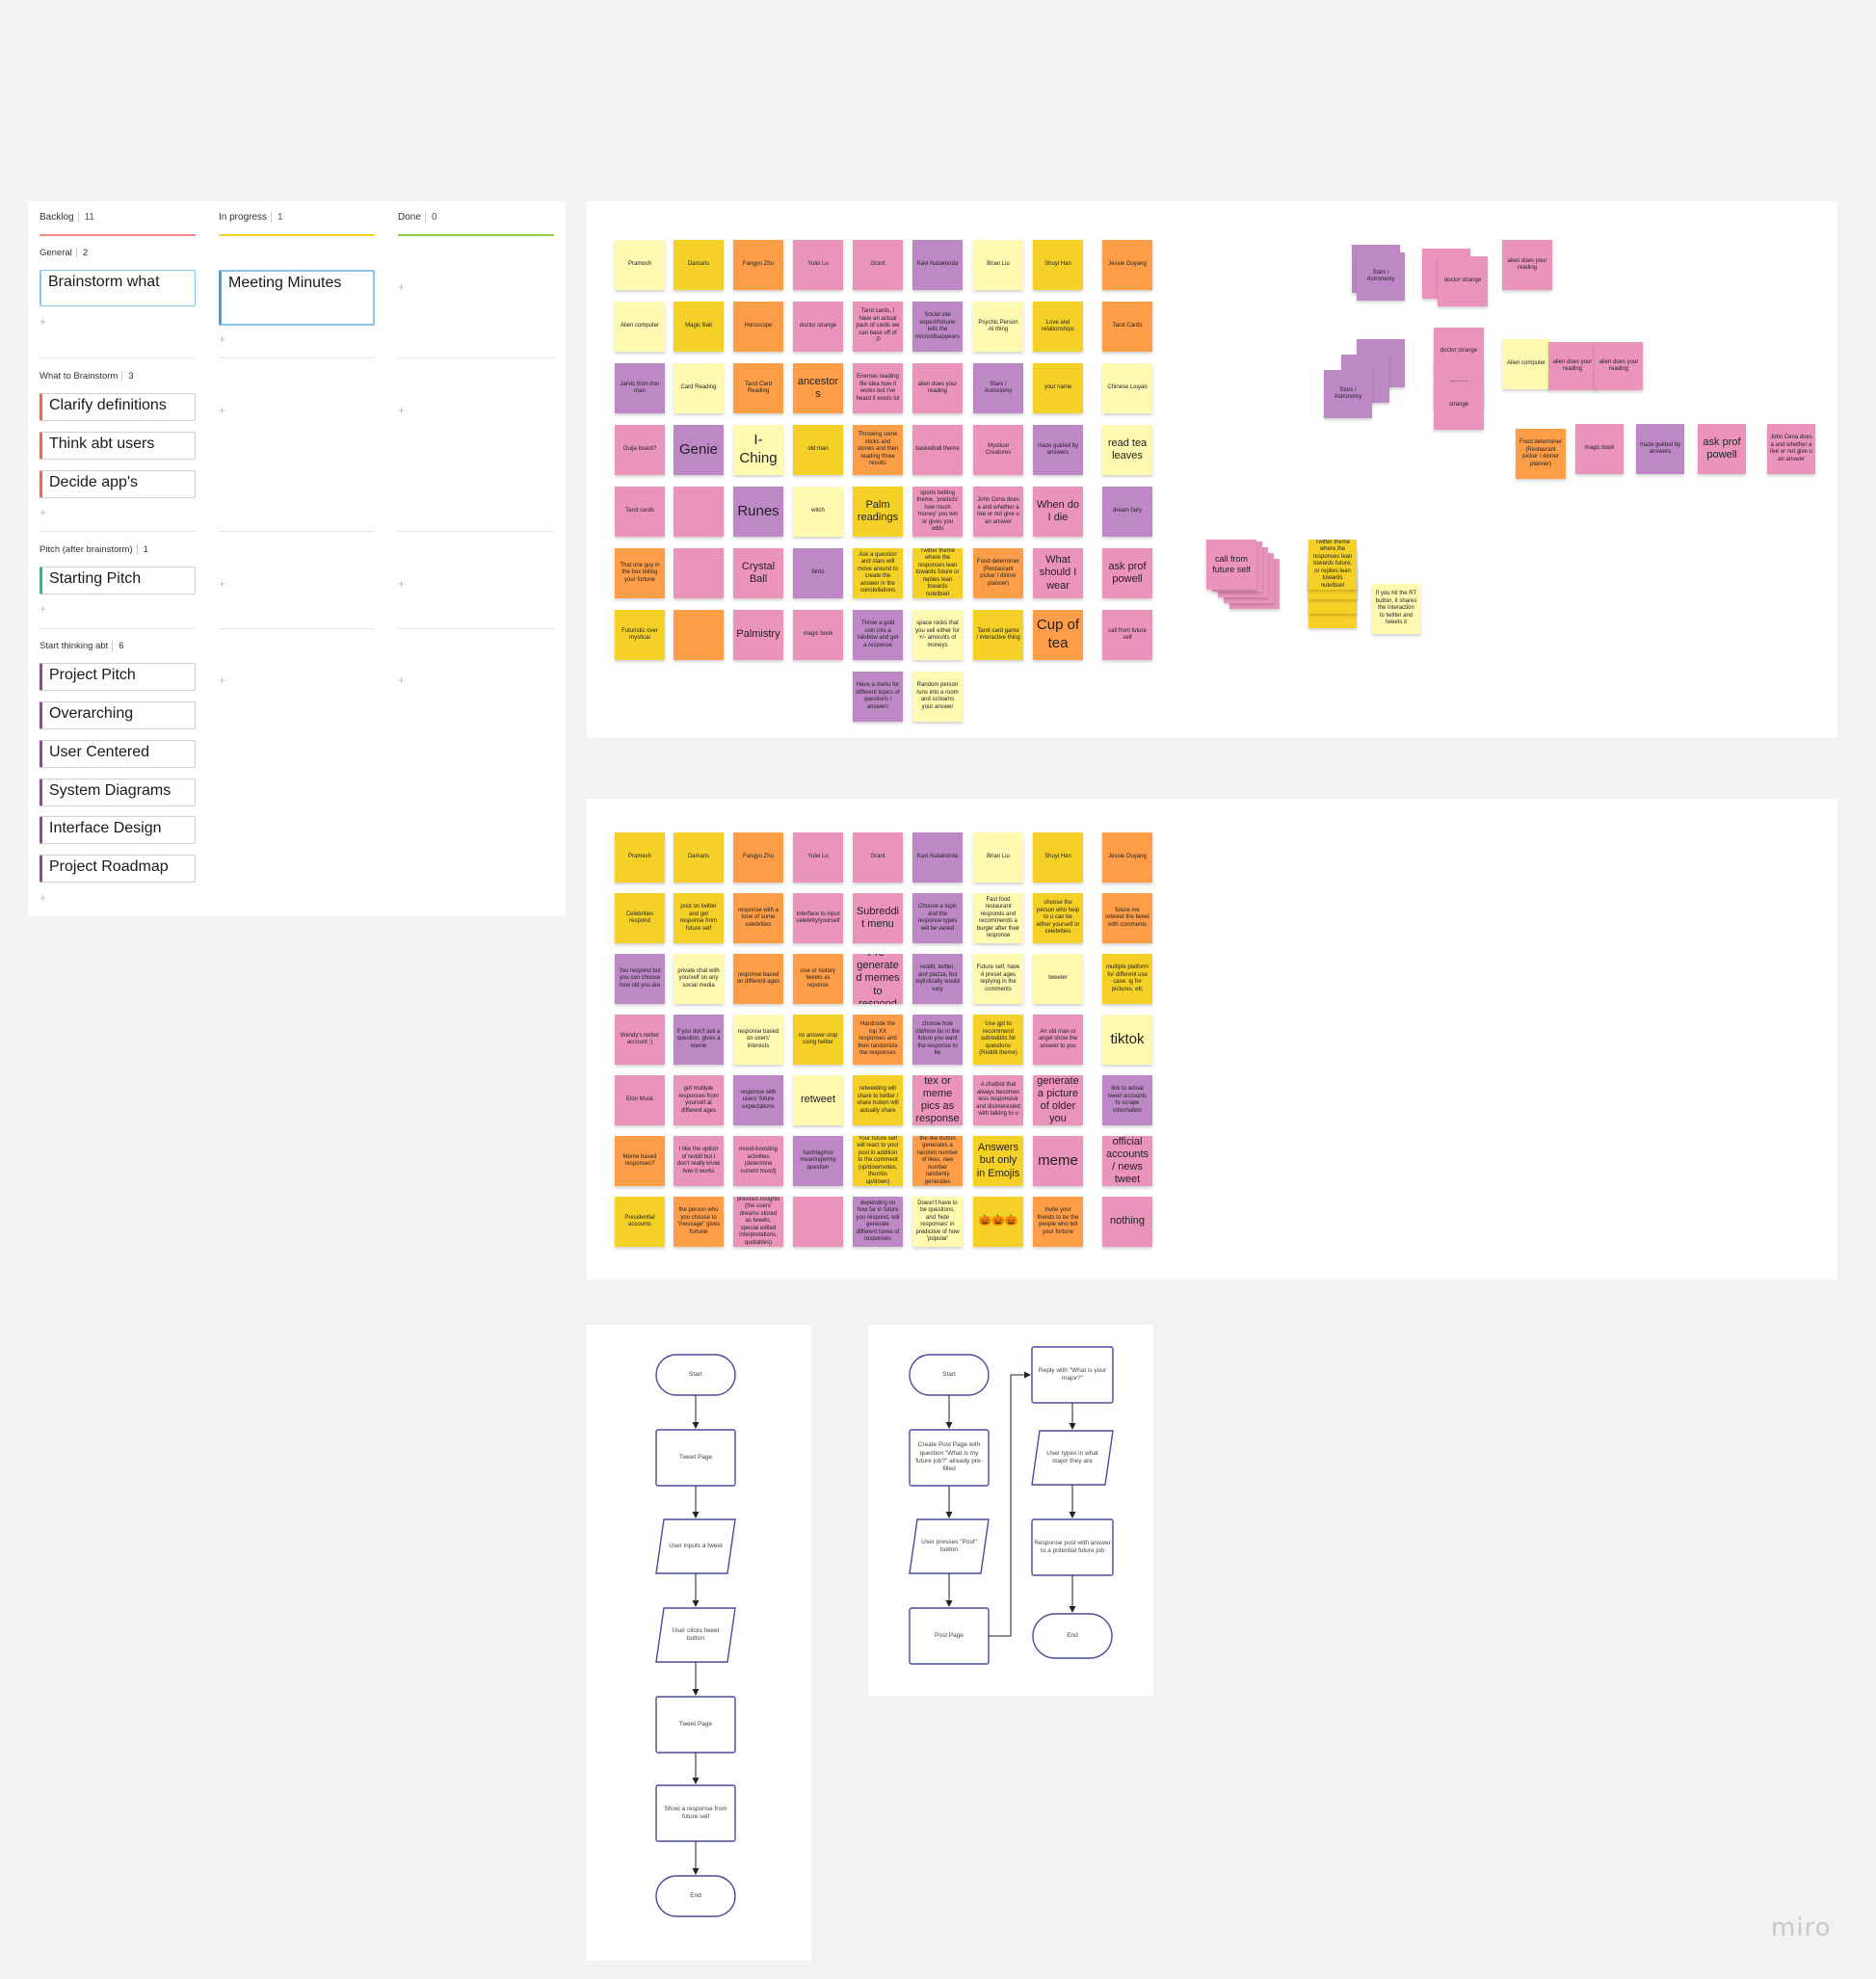  Describe the element at coordinates (118, 484) in the screenshot. I see `card-decide-apps: Decide app's` at that location.